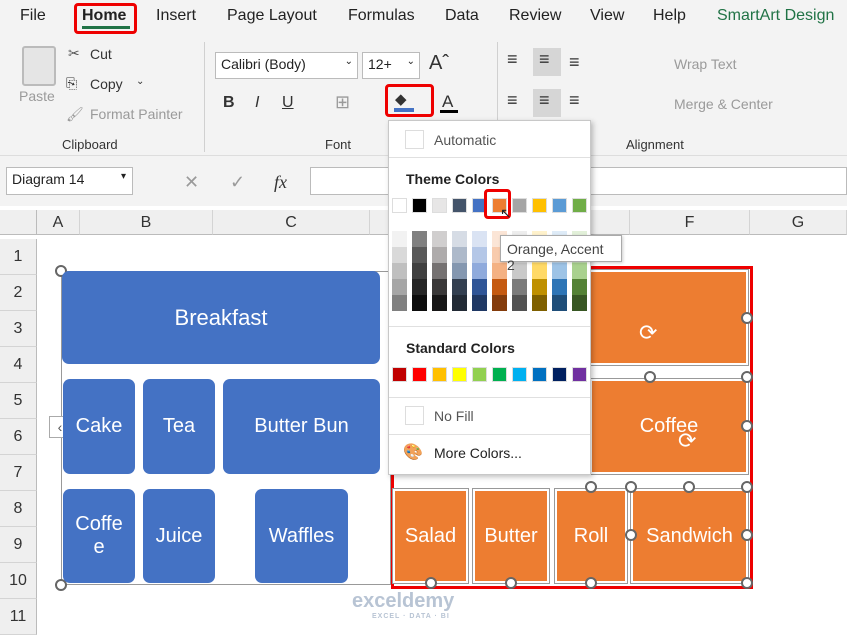 The width and height of the screenshot is (847, 639). What do you see at coordinates (511, 536) in the screenshot?
I see `smartart-butter: Butter` at bounding box center [511, 536].